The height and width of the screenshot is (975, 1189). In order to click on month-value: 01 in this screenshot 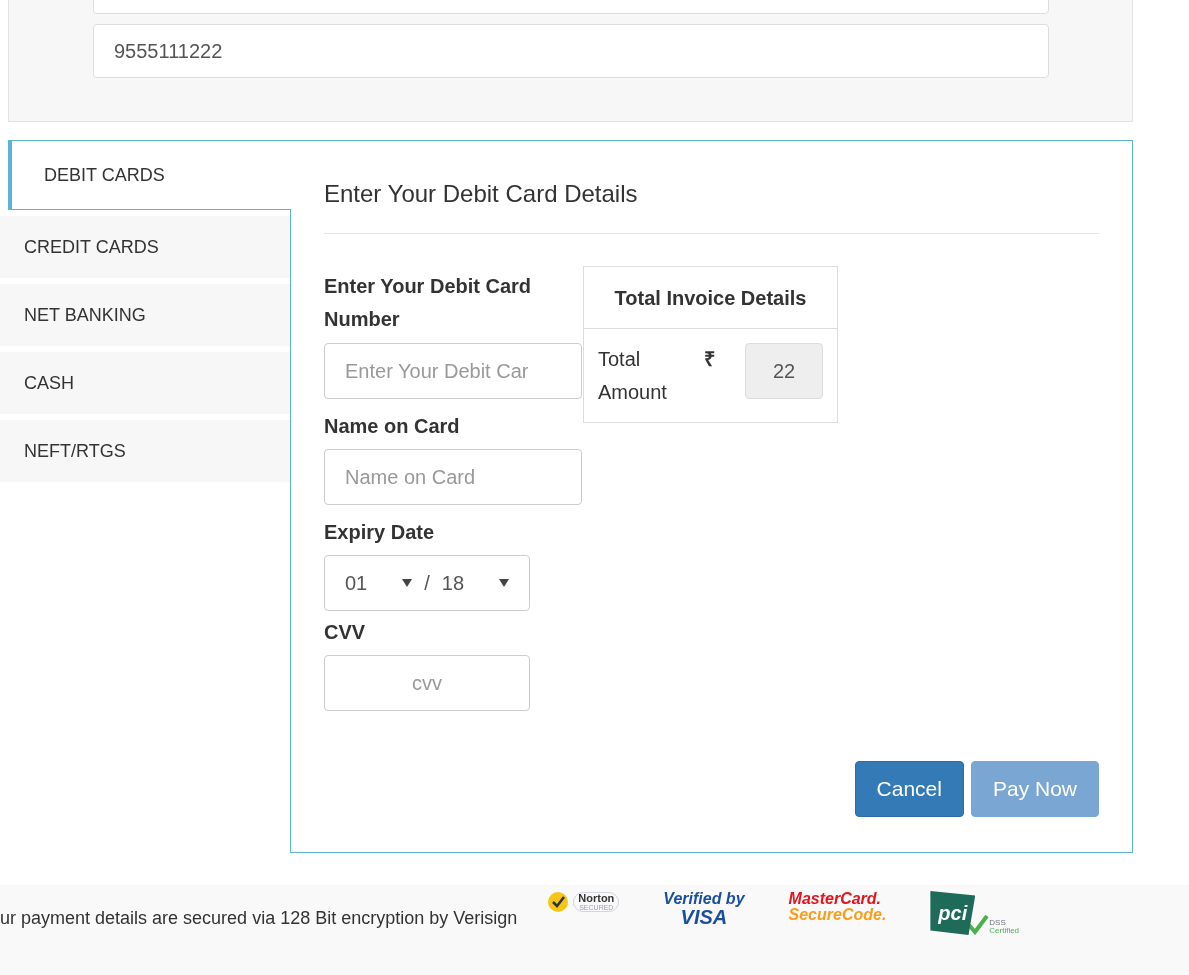, I will do `click(356, 583)`.